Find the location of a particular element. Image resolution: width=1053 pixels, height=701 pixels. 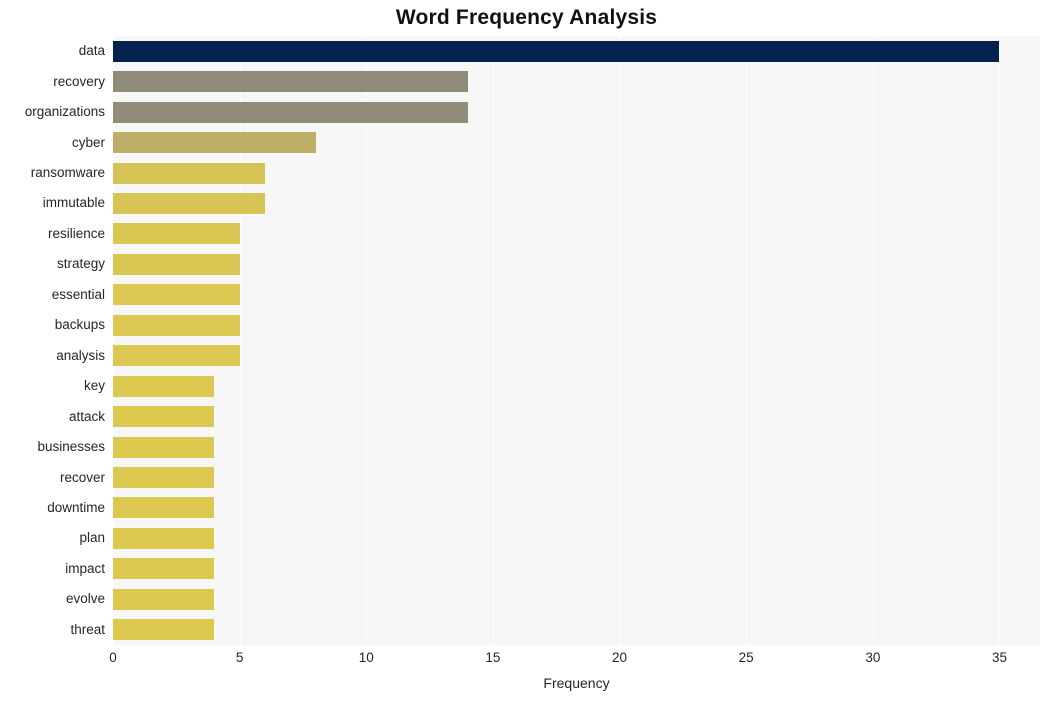

bar-recovery is located at coordinates (290, 82).